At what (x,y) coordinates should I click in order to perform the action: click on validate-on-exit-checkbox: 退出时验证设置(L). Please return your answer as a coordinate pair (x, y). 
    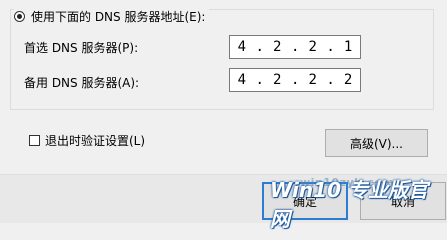
    Looking at the image, I should click on (87, 140).